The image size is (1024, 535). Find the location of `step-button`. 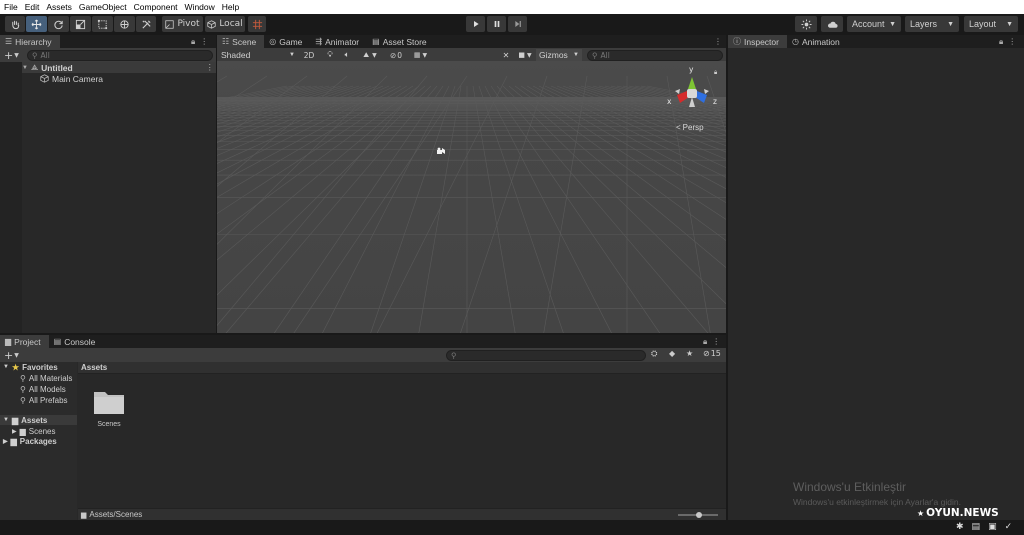

step-button is located at coordinates (517, 24).